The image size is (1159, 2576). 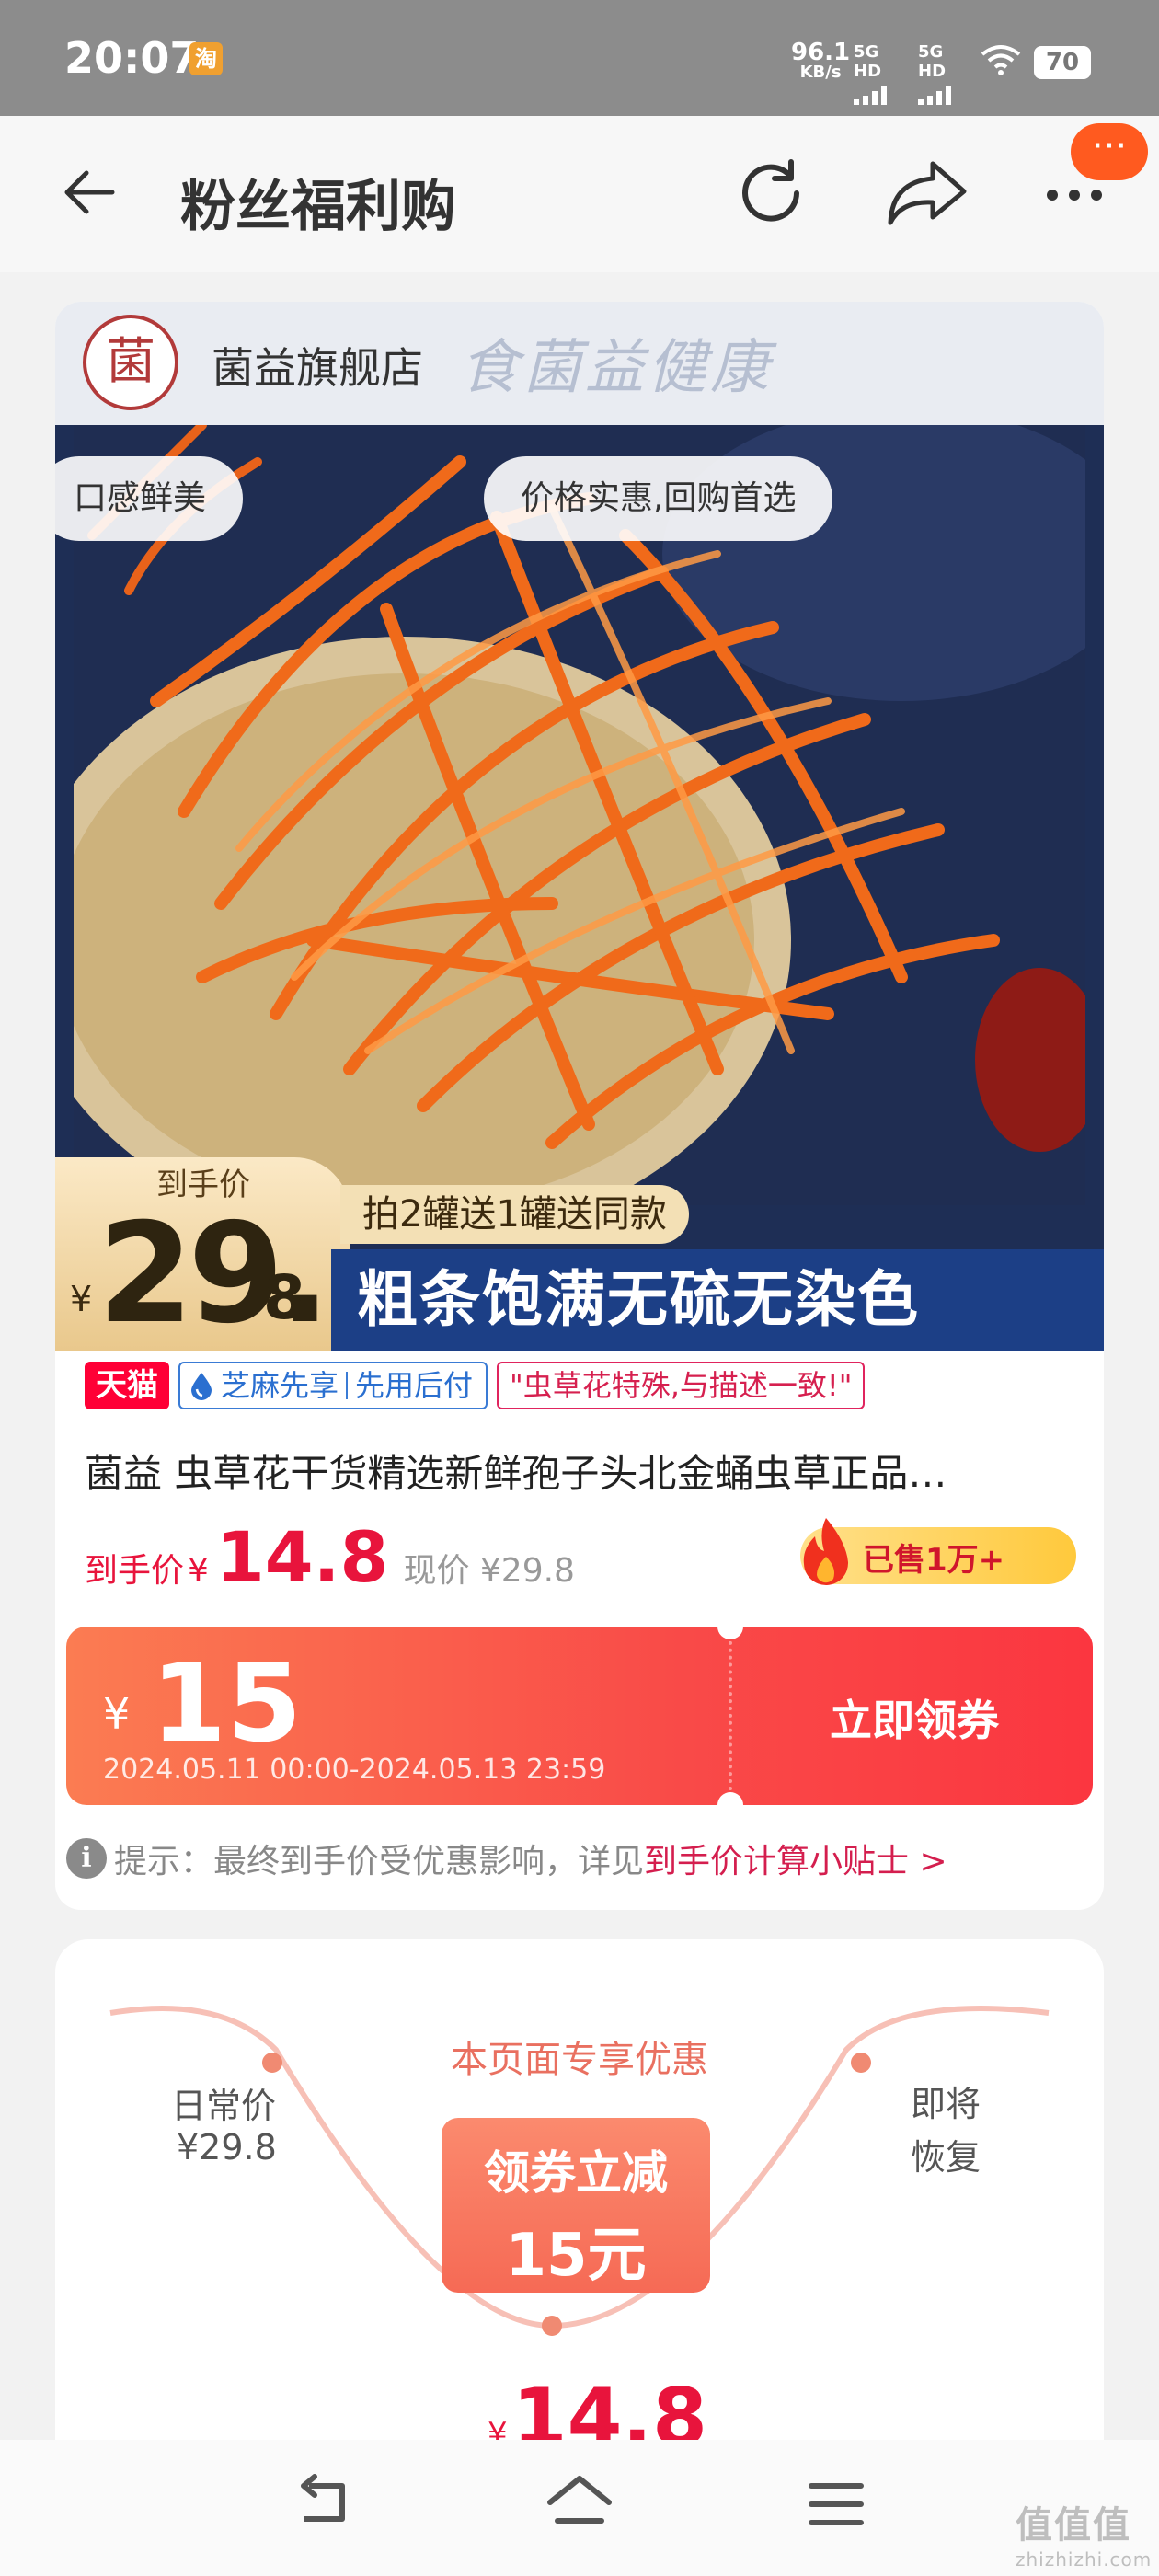 What do you see at coordinates (579, 58) in the screenshot?
I see `status-bar: 20:07 淘 96.1 KB/s 5G HD 5G HD 70` at bounding box center [579, 58].